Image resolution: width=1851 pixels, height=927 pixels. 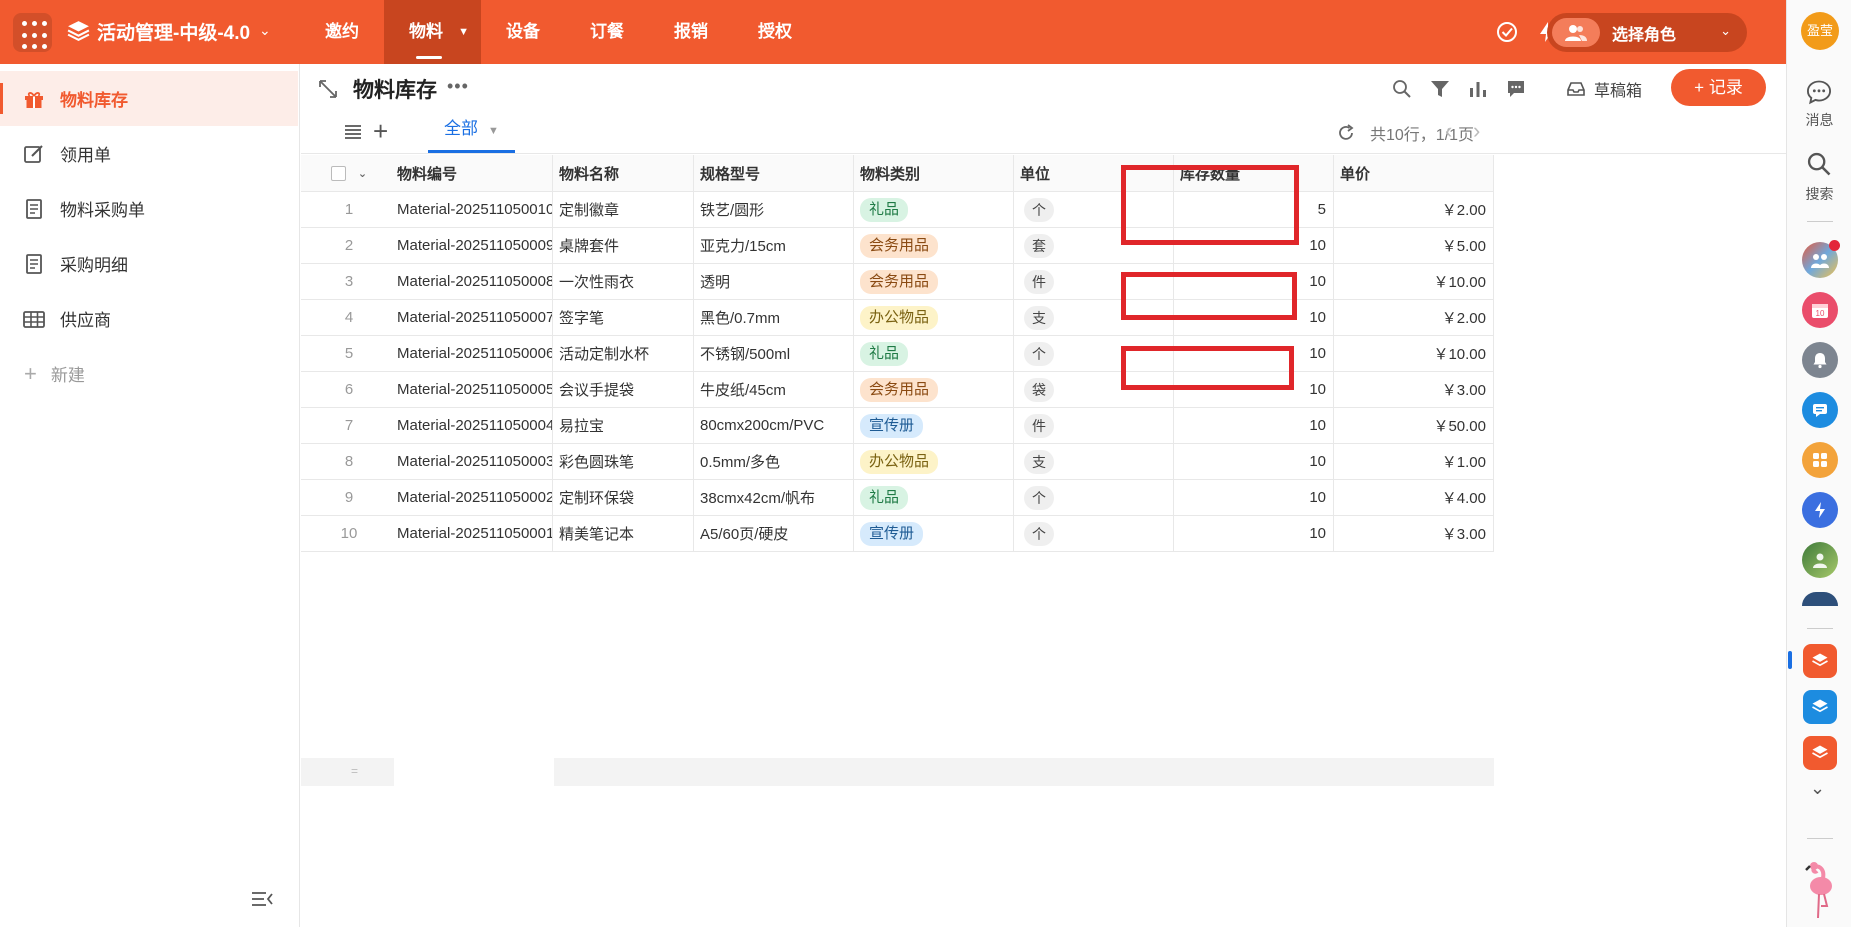 I want to click on check-circle-icon, so click(x=1507, y=32).